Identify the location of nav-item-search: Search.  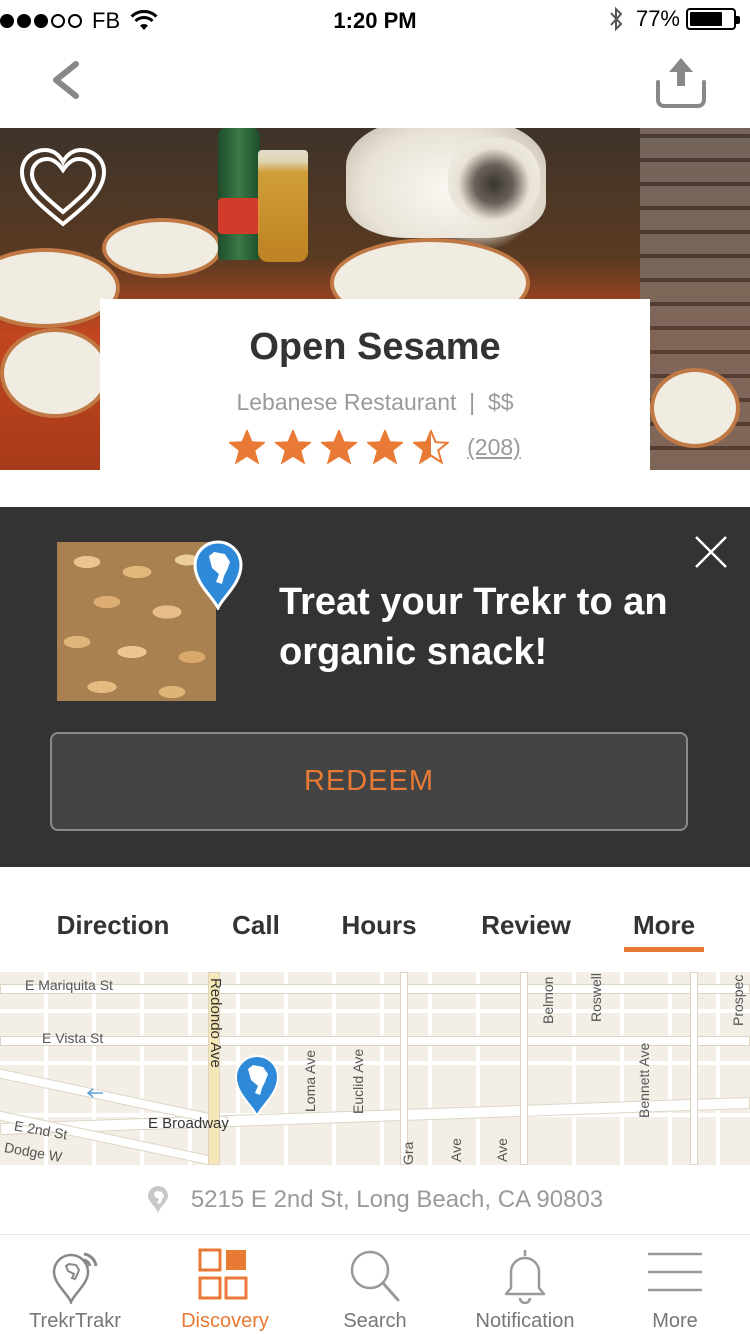
(375, 1285).